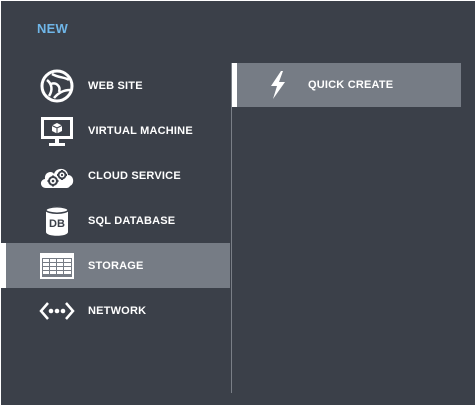 This screenshot has height=406, width=476. Describe the element at coordinates (57, 86) in the screenshot. I see `globe-icon` at that location.